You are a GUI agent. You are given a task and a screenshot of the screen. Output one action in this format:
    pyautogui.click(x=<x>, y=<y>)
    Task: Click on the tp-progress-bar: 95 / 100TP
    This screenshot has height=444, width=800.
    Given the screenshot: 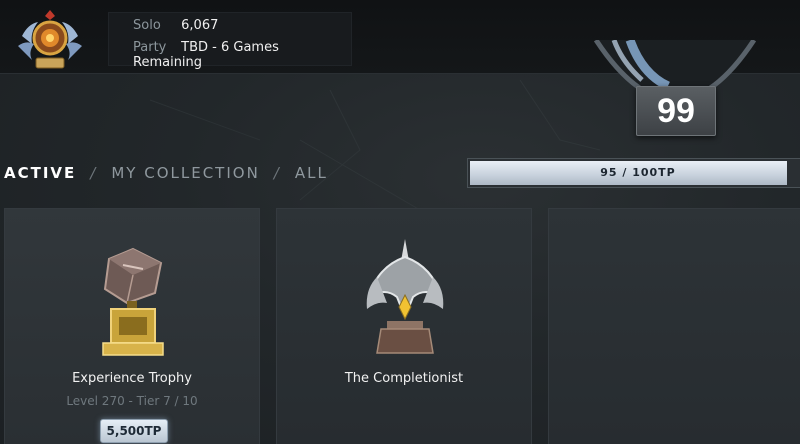 What is the action you would take?
    pyautogui.click(x=633, y=173)
    